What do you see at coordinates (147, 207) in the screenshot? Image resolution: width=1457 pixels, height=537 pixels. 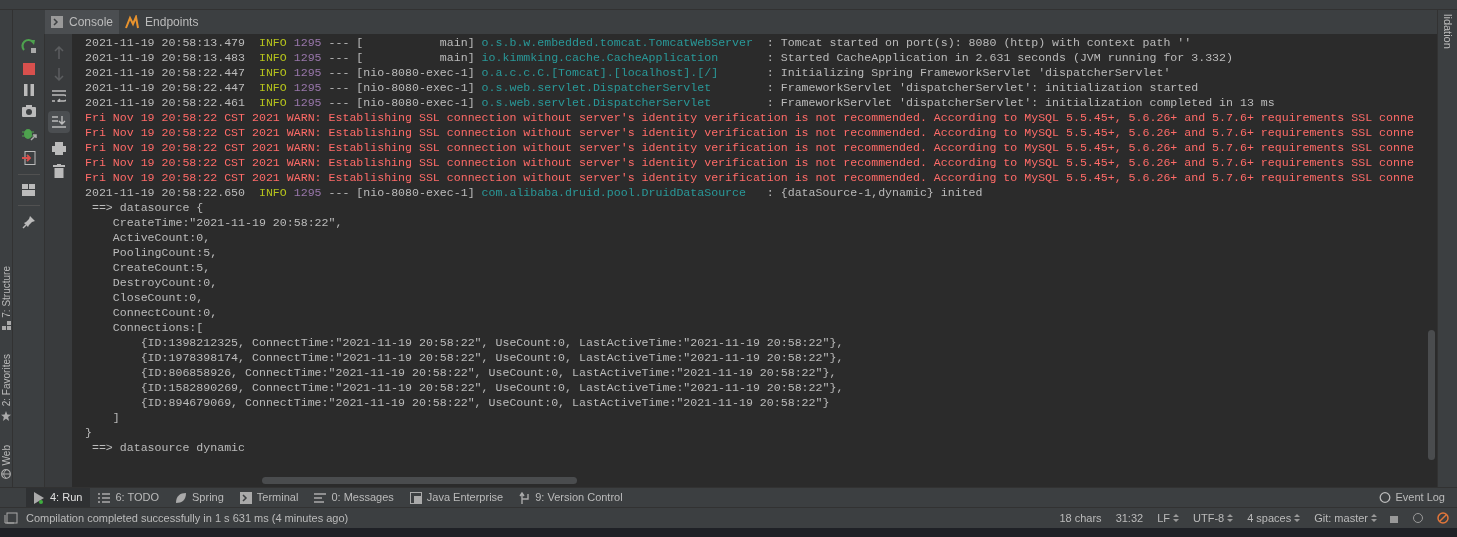 I see `log-line: ==> datasource {` at bounding box center [147, 207].